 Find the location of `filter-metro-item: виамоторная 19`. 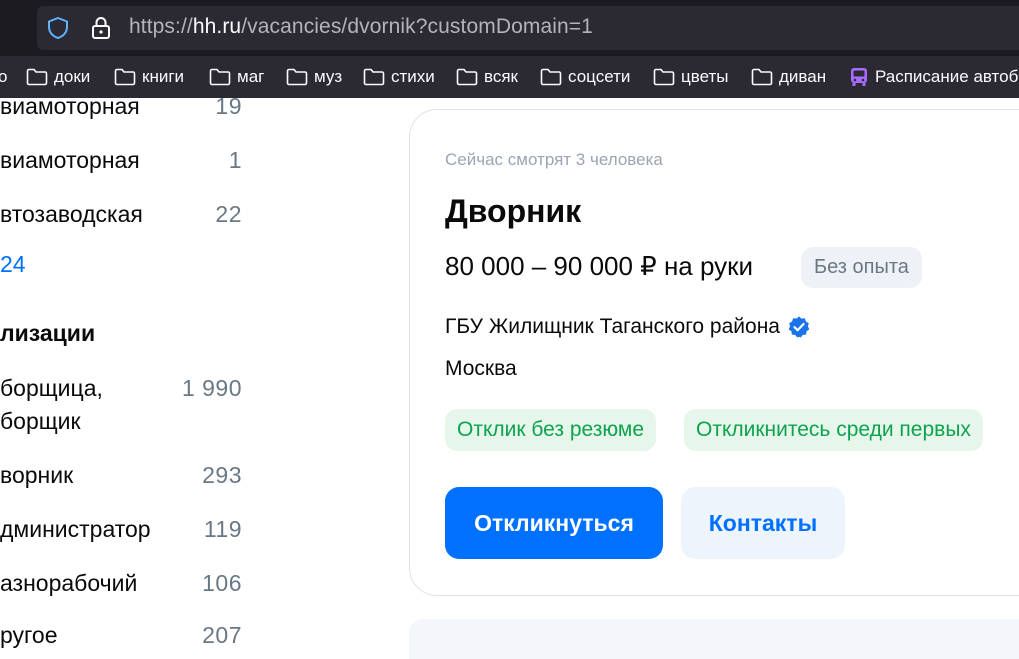

filter-metro-item: виамоторная 19 is located at coordinates (122, 108).